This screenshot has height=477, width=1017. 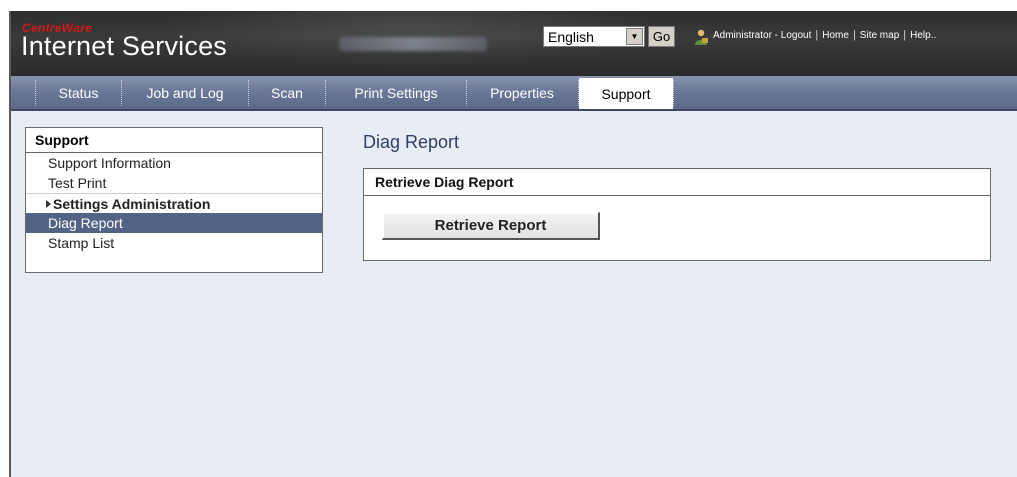 What do you see at coordinates (287, 92) in the screenshot?
I see `tab-scan: Scan` at bounding box center [287, 92].